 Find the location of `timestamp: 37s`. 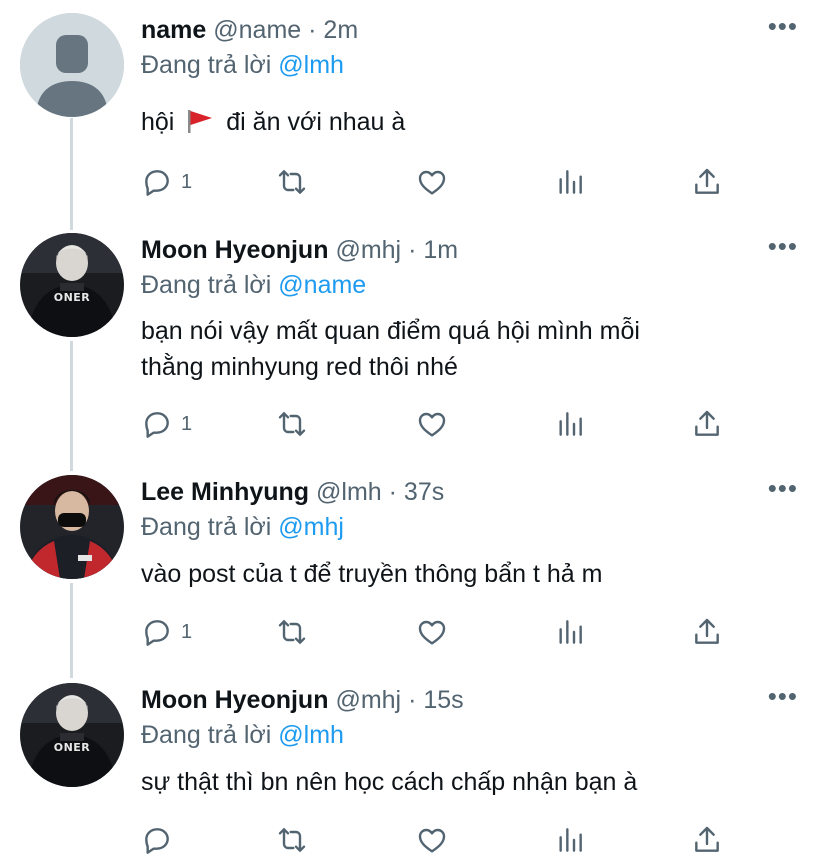

timestamp: 37s is located at coordinates (424, 492).